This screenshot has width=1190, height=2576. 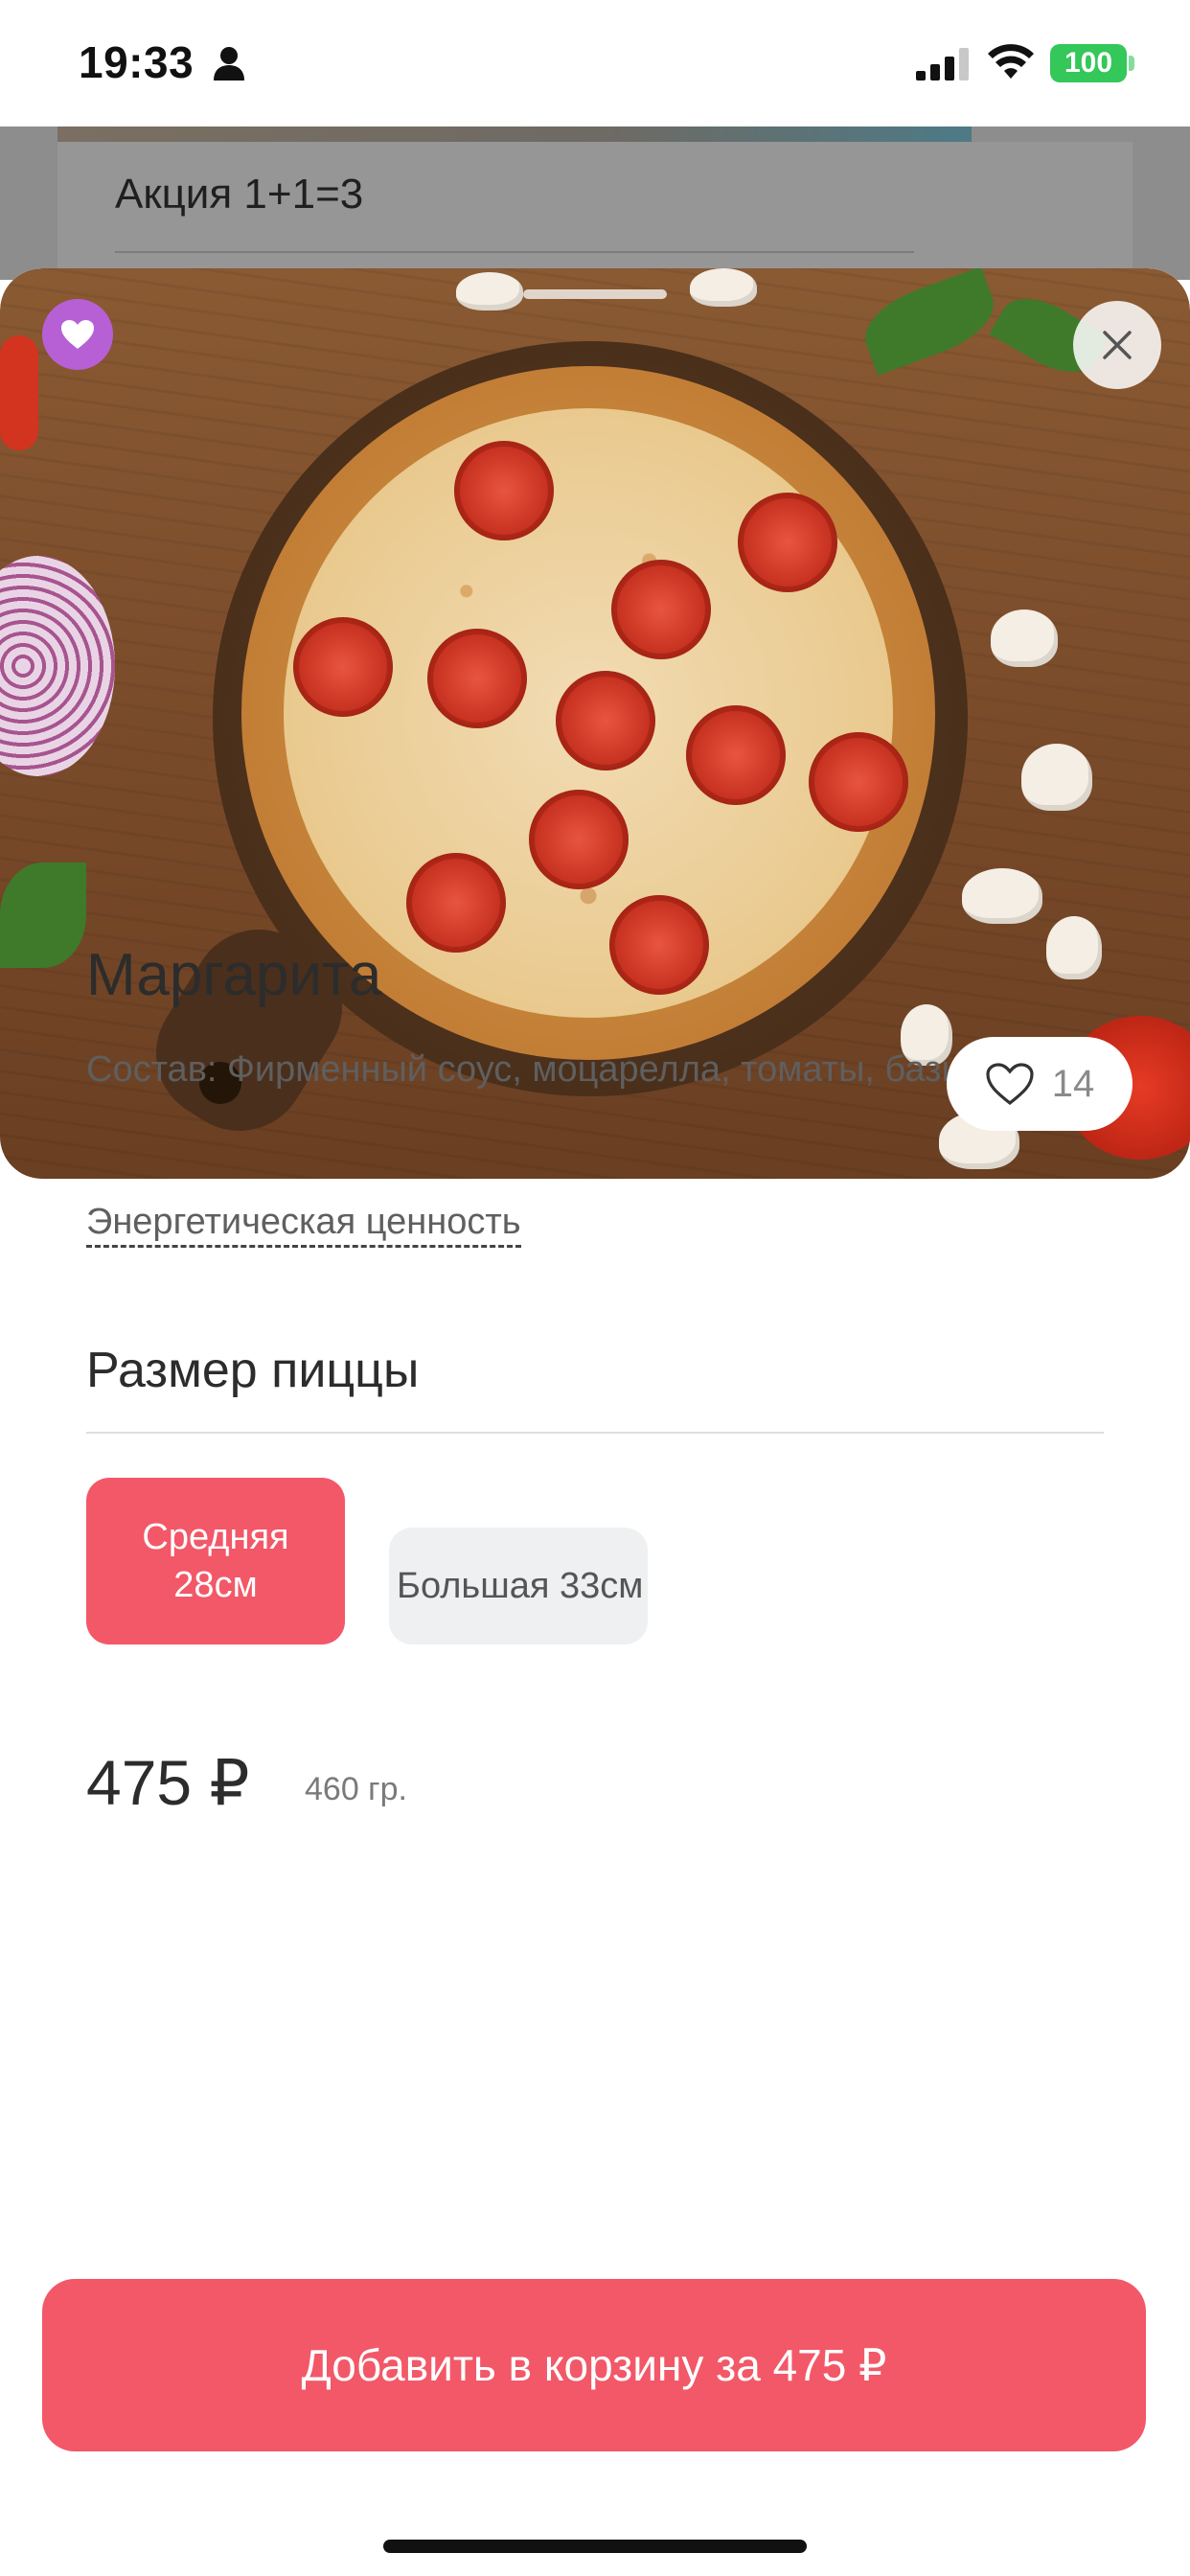 I want to click on size-section-title: Размер пиццы, so click(x=253, y=1370).